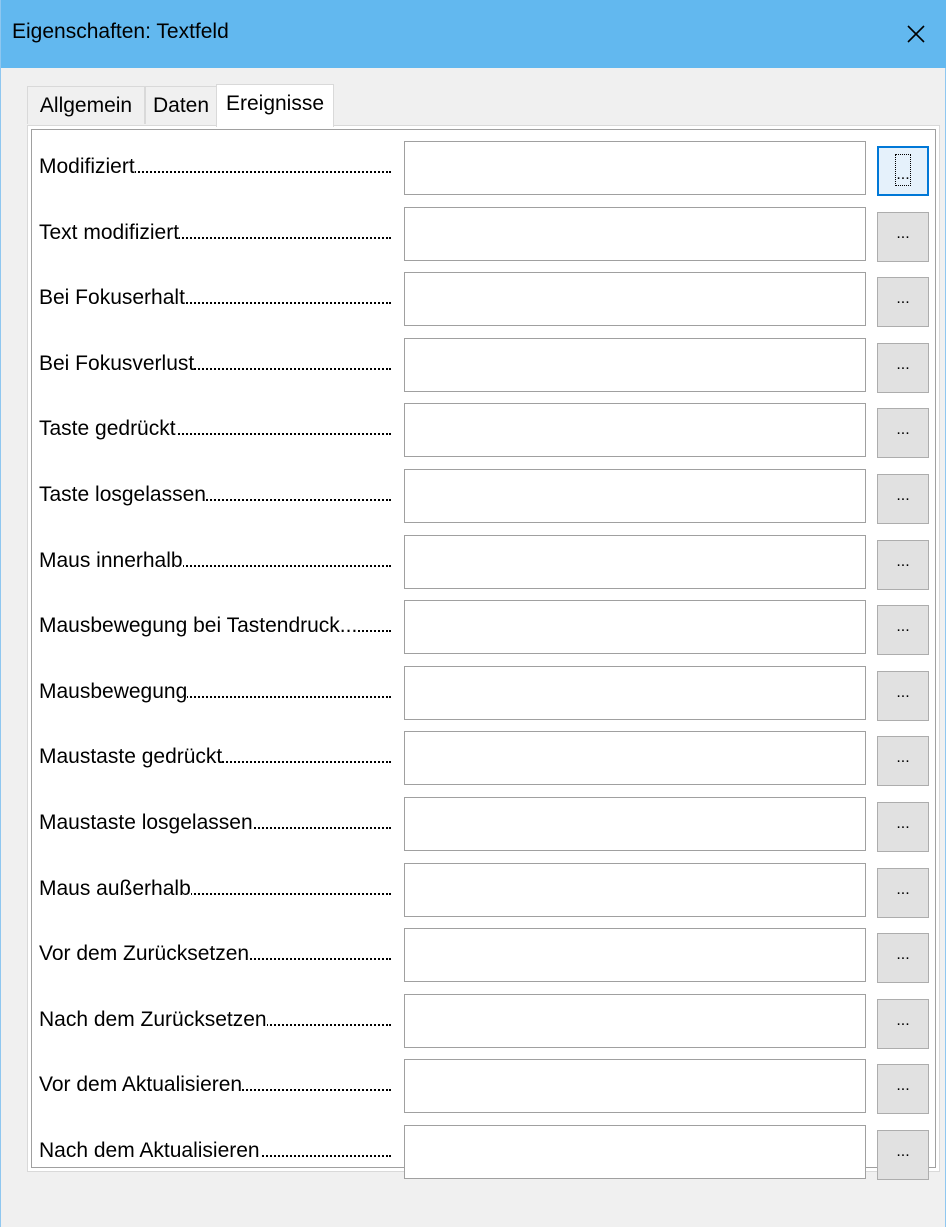 The image size is (946, 1227). I want to click on title-bar: Eigenschaften: Textfeld, so click(473, 34).